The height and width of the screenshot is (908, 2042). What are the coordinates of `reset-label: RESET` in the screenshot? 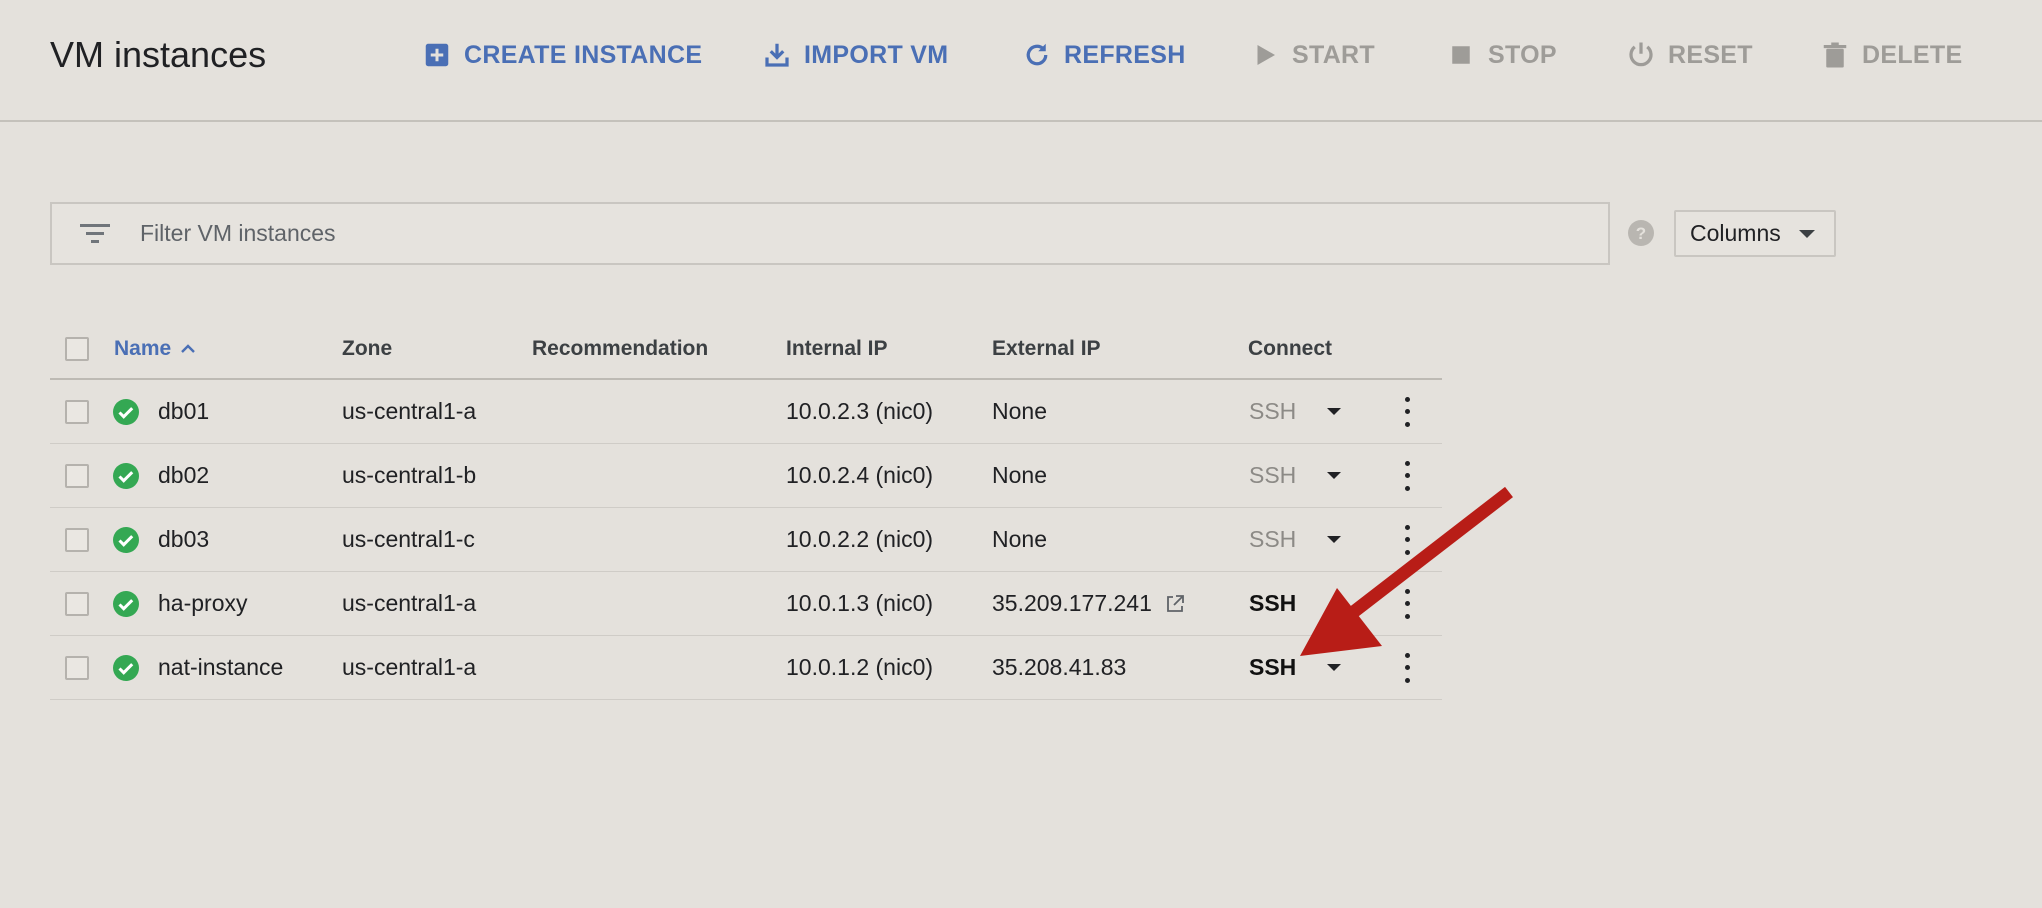 It's located at (1710, 54).